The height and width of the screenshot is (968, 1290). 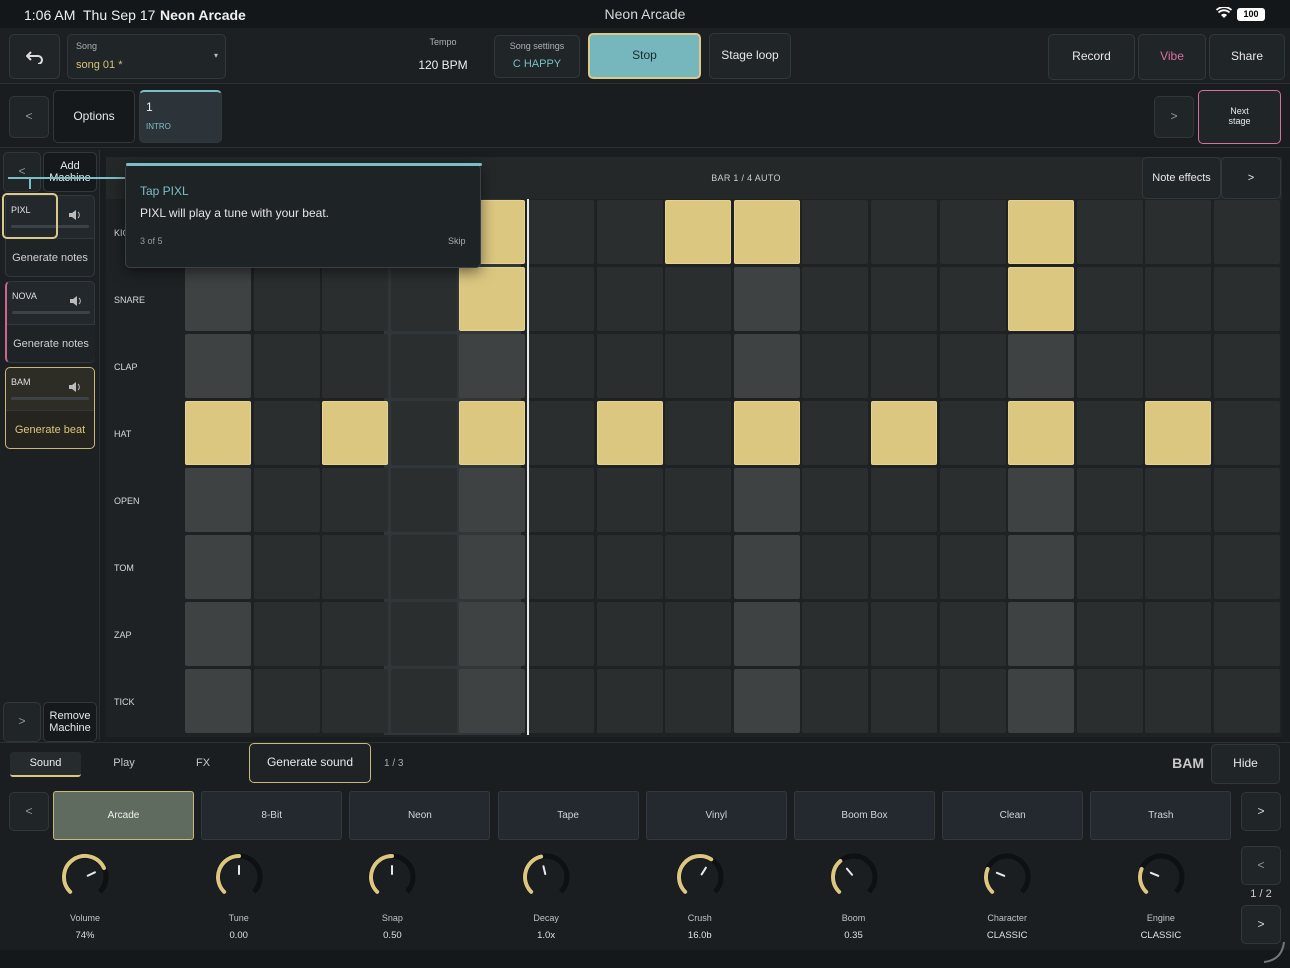 What do you see at coordinates (50, 322) in the screenshot?
I see `machine-nova: NOVA Generate notes` at bounding box center [50, 322].